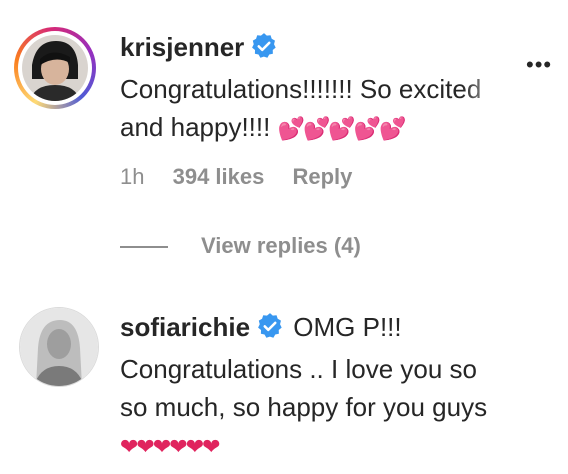 The width and height of the screenshot is (568, 474). What do you see at coordinates (219, 176) in the screenshot?
I see `likes-count: 394 likes` at bounding box center [219, 176].